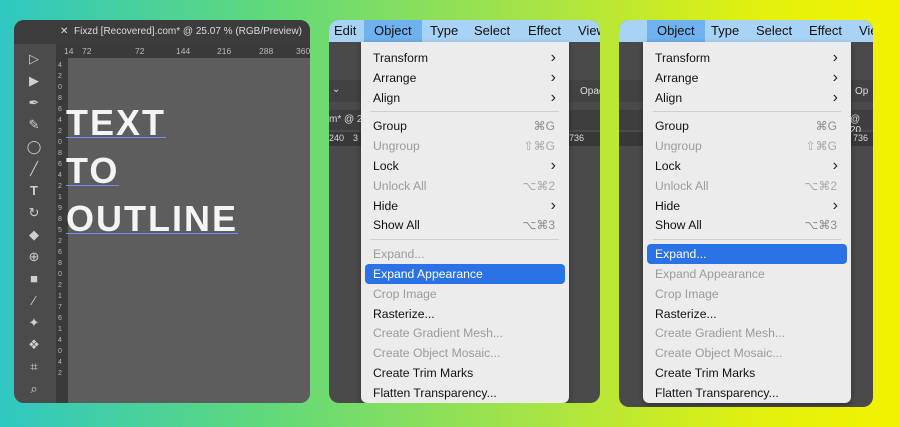 This screenshot has width=900, height=427. I want to click on shape-builder-tool-icon: ⊕, so click(34, 257).